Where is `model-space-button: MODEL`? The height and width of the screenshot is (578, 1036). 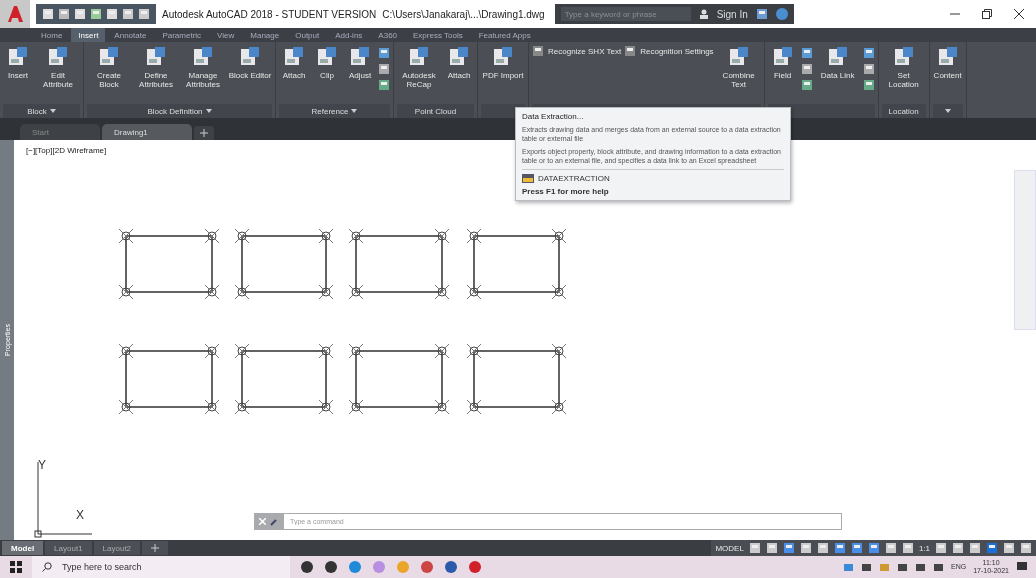 model-space-button: MODEL is located at coordinates (729, 548).